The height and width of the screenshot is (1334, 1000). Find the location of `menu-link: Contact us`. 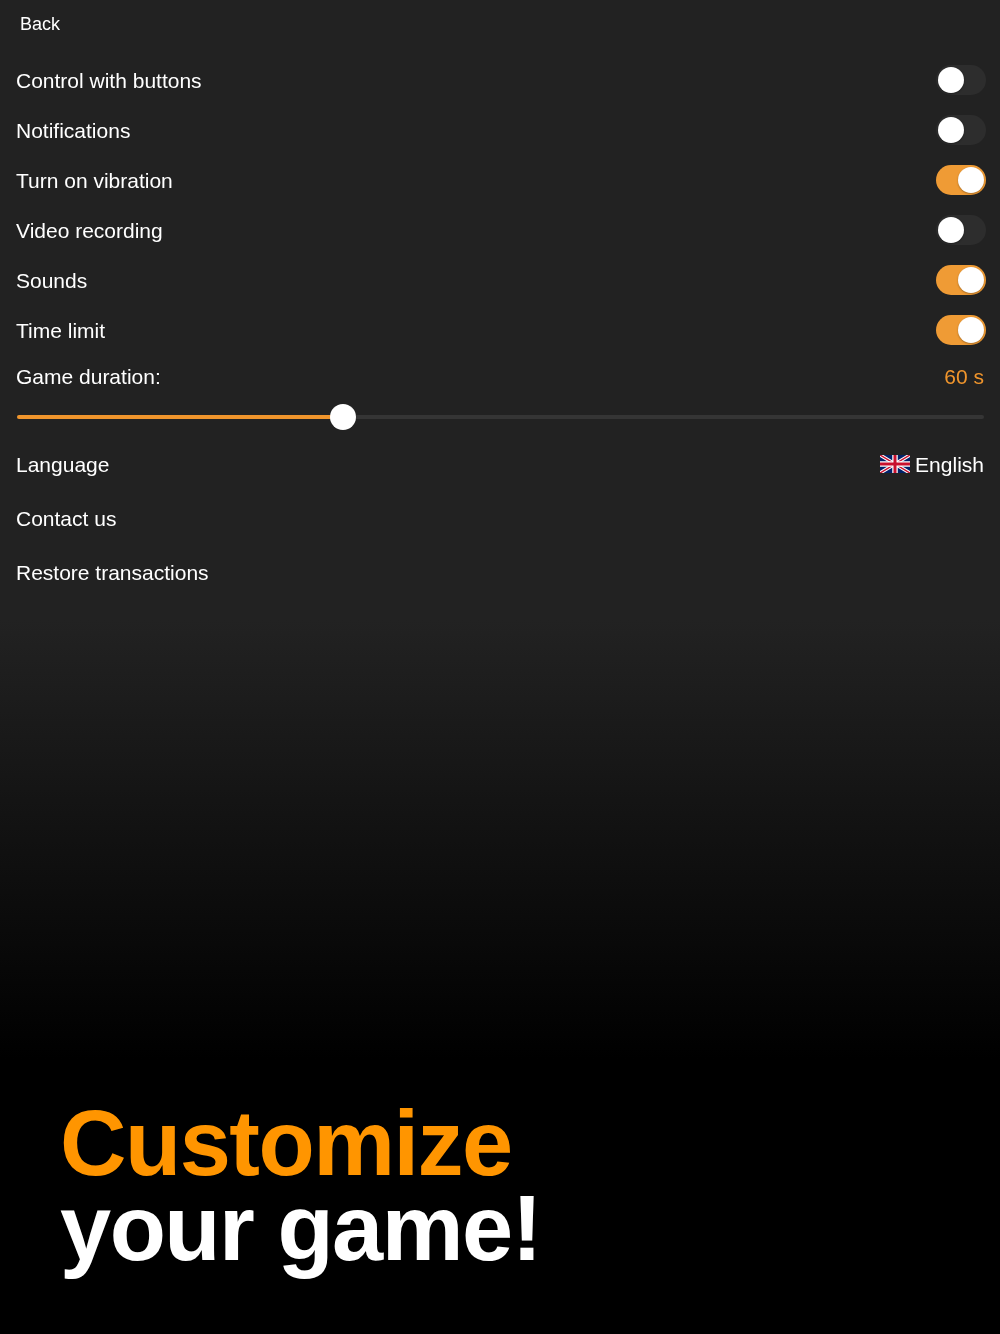

menu-link: Contact us is located at coordinates (66, 518).